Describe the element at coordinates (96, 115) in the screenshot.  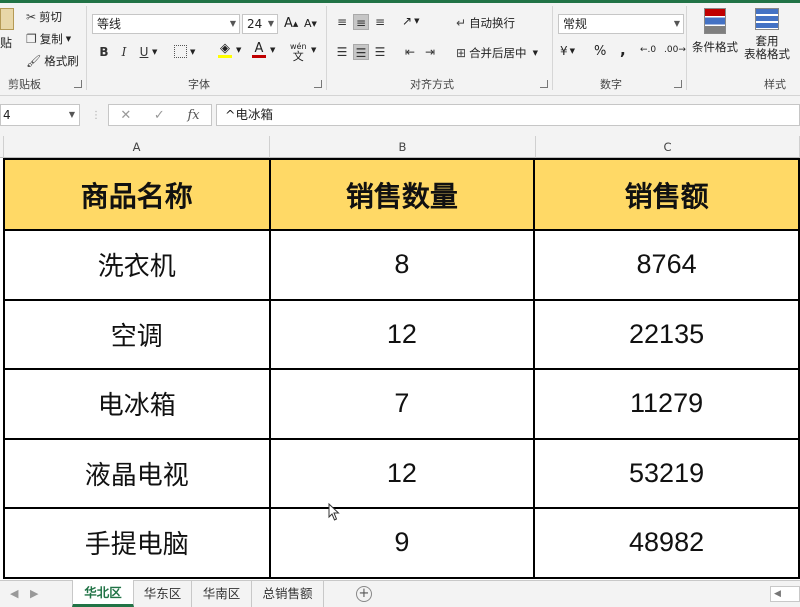
I see `formula-bar-splitter: ⋮` at that location.